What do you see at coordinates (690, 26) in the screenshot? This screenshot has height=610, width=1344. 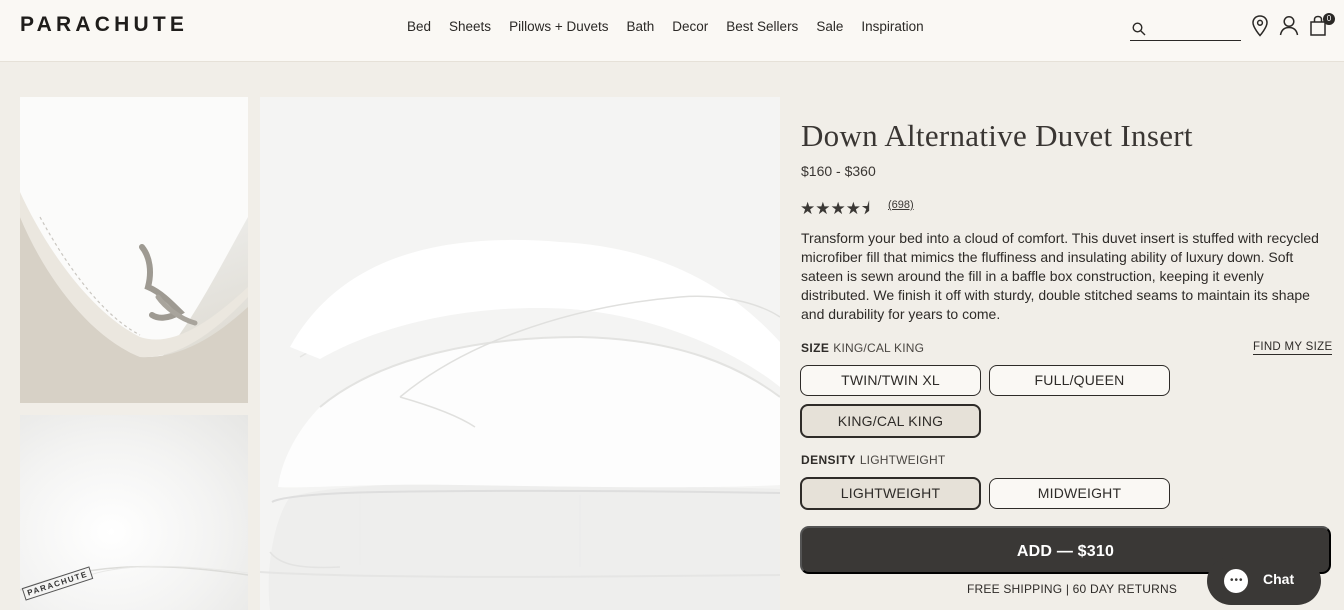 I see `nav-item-decor: Decor` at bounding box center [690, 26].